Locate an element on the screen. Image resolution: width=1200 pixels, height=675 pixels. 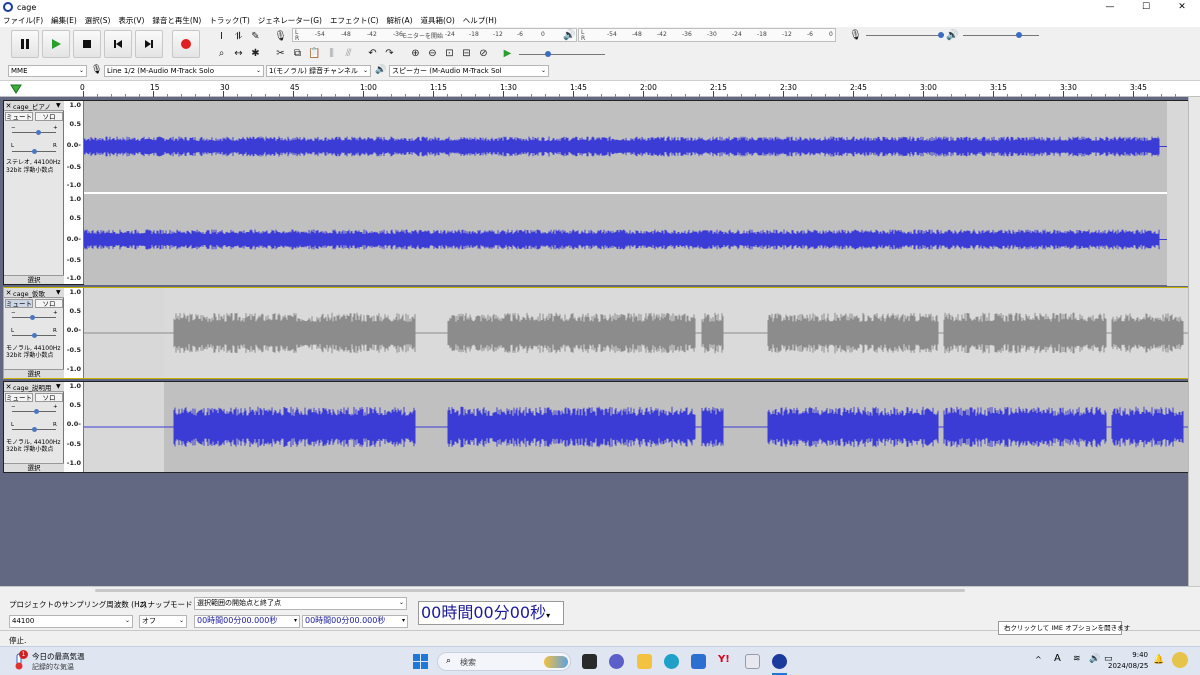
waveform-mono-muted is located at coordinates (636, 333).